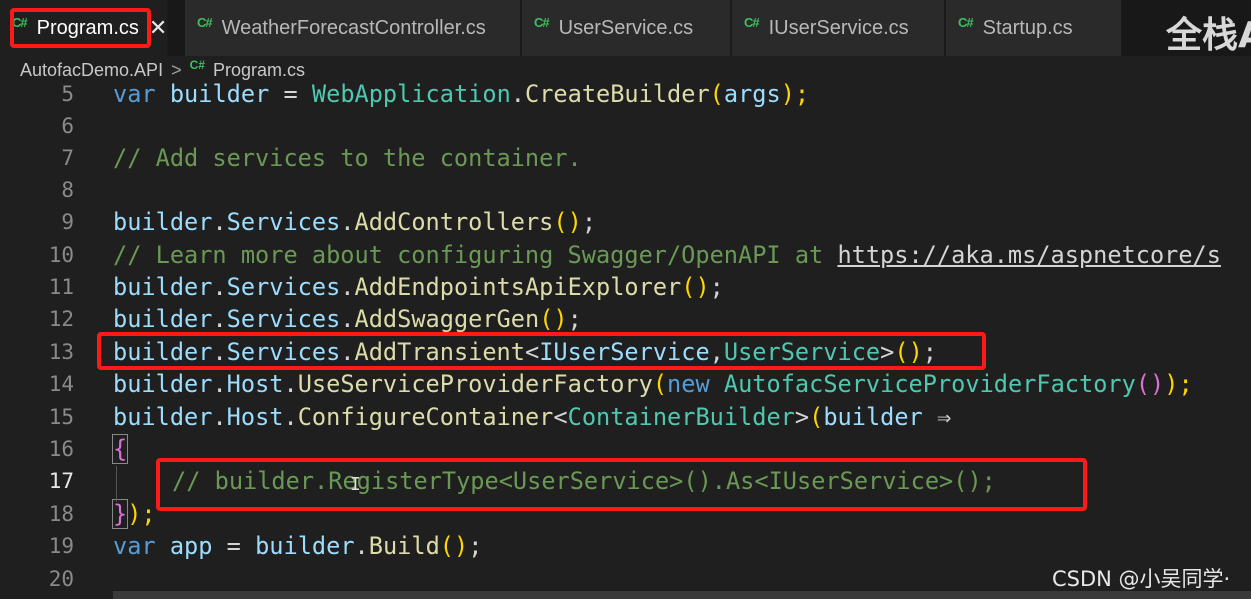 Image resolution: width=1251 pixels, height=599 pixels. Describe the element at coordinates (133, 514) in the screenshot. I see `code-text: });` at that location.